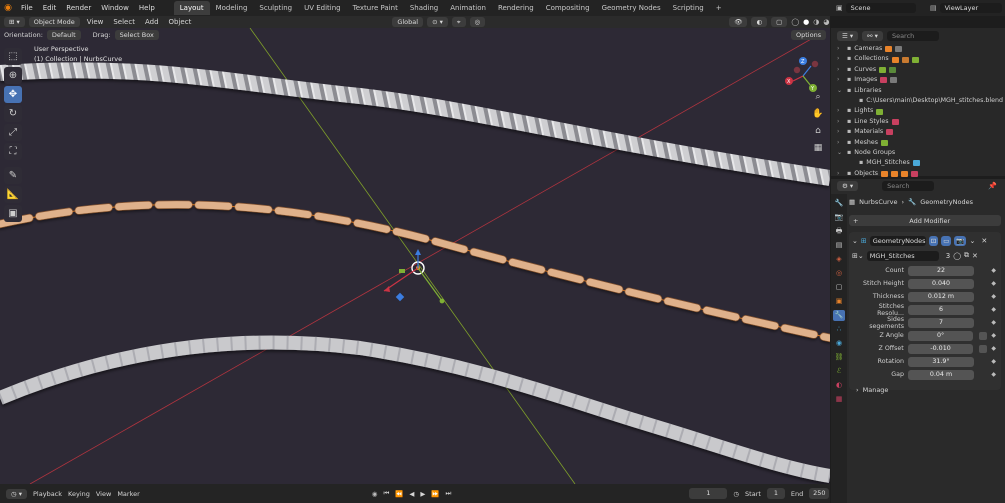 The width and height of the screenshot is (1005, 503). What do you see at coordinates (516, 8) in the screenshot?
I see `tab-rendering: Rendering` at bounding box center [516, 8].